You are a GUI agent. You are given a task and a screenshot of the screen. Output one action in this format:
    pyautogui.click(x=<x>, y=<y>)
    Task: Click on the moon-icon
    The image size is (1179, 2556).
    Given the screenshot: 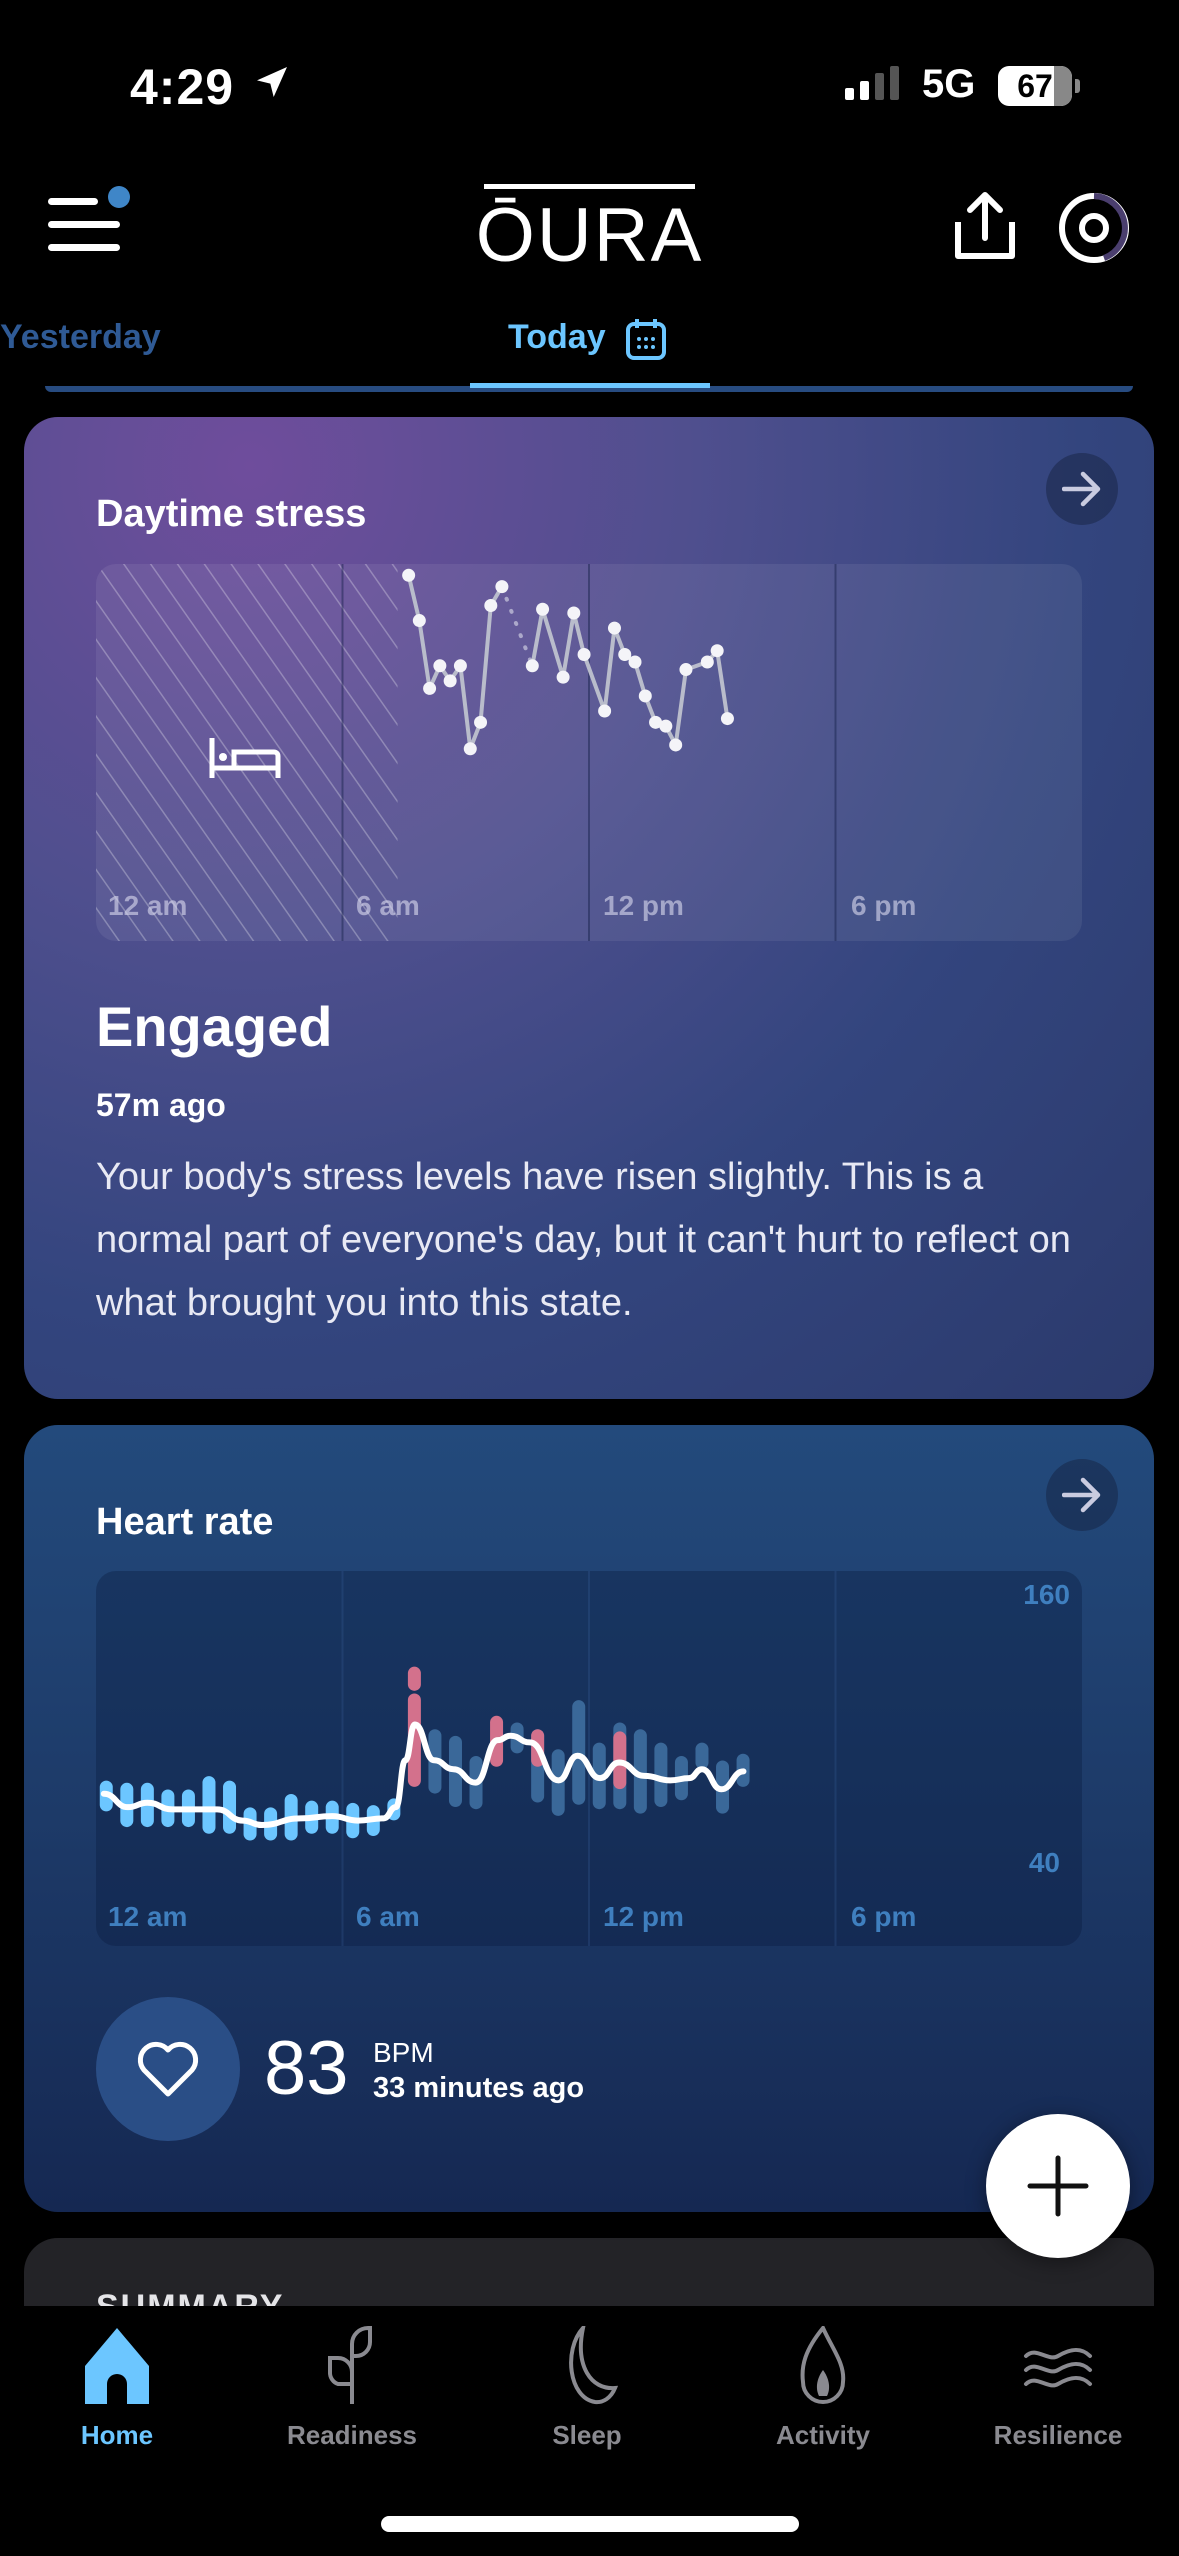 What is the action you would take?
    pyautogui.click(x=594, y=2365)
    